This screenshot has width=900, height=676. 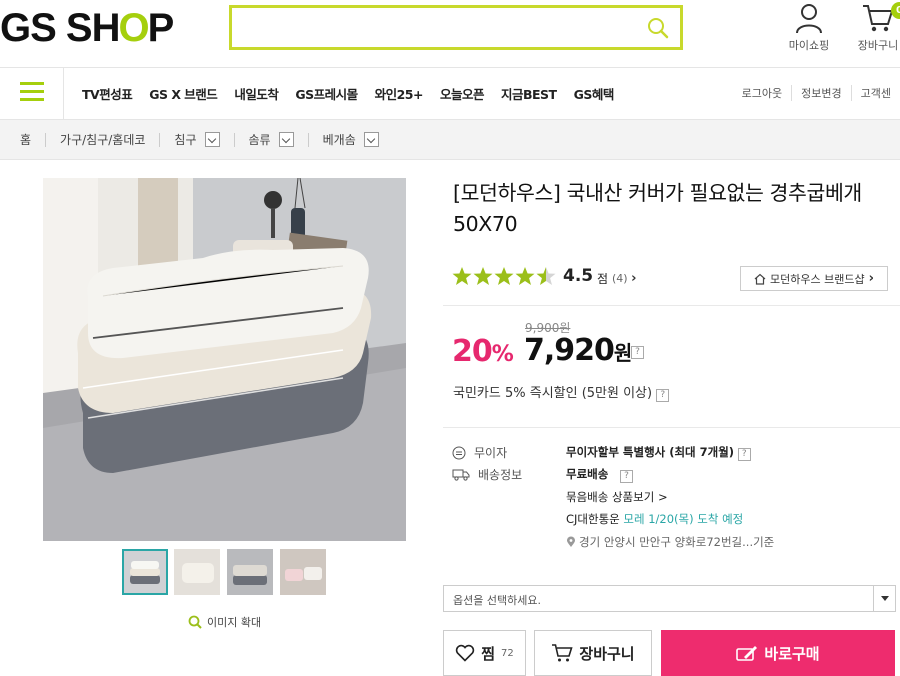 What do you see at coordinates (107, 93) in the screenshot?
I see `nav-item-tv-schedule: TV편성표` at bounding box center [107, 93].